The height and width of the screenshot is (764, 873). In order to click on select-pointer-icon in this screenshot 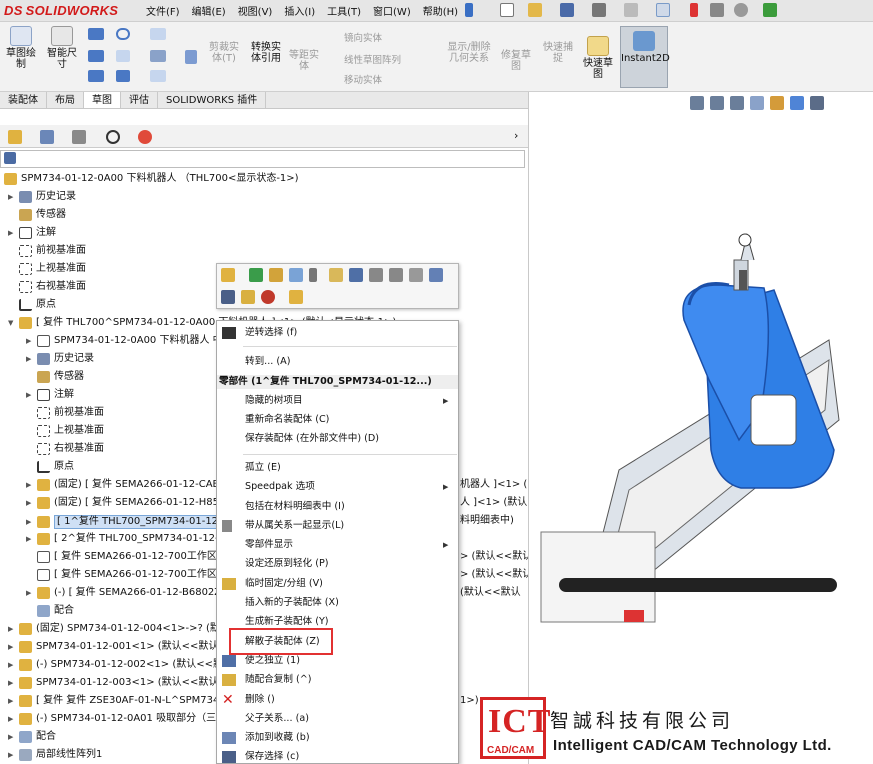, I will do `click(663, 10)`.